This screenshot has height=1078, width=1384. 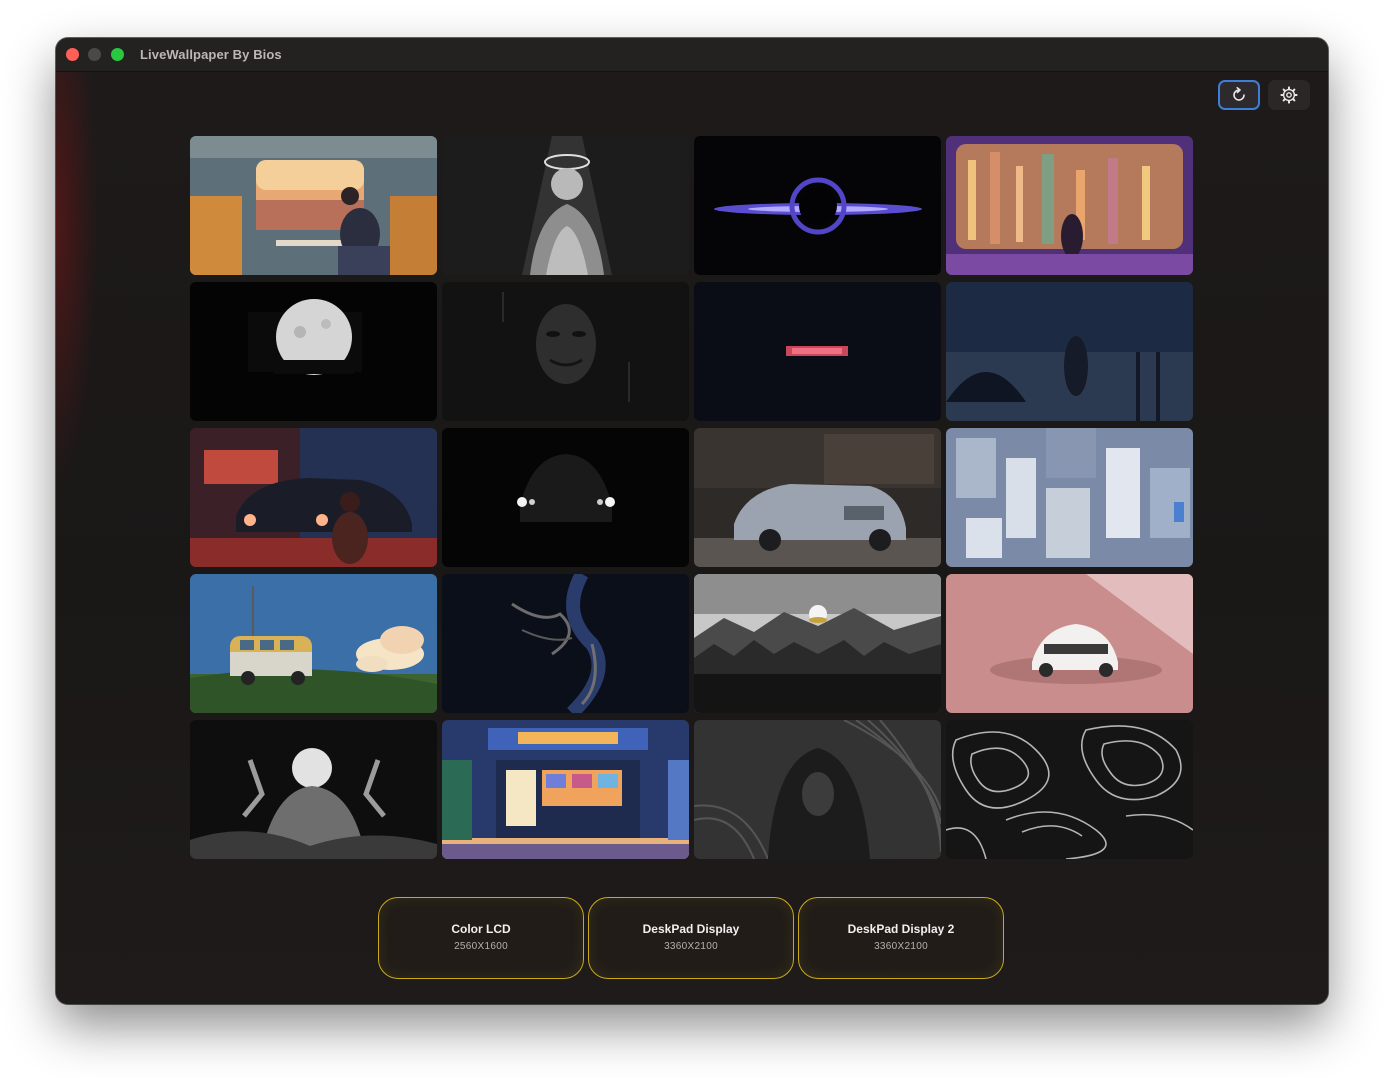 I want to click on gear-icon, so click(x=1289, y=95).